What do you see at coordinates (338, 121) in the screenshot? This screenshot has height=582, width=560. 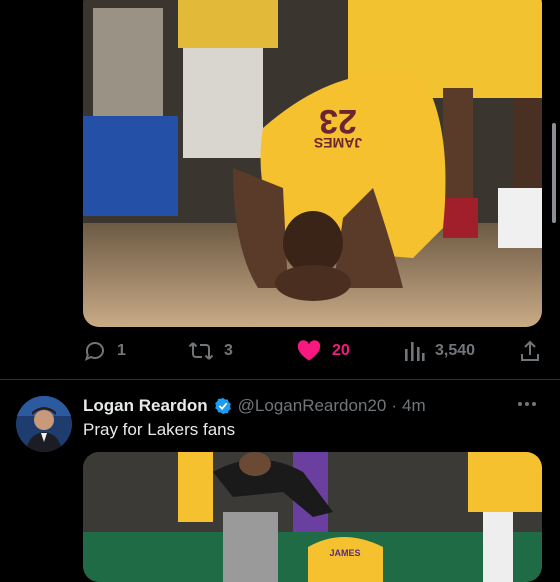 I see `jersey-number: 23` at bounding box center [338, 121].